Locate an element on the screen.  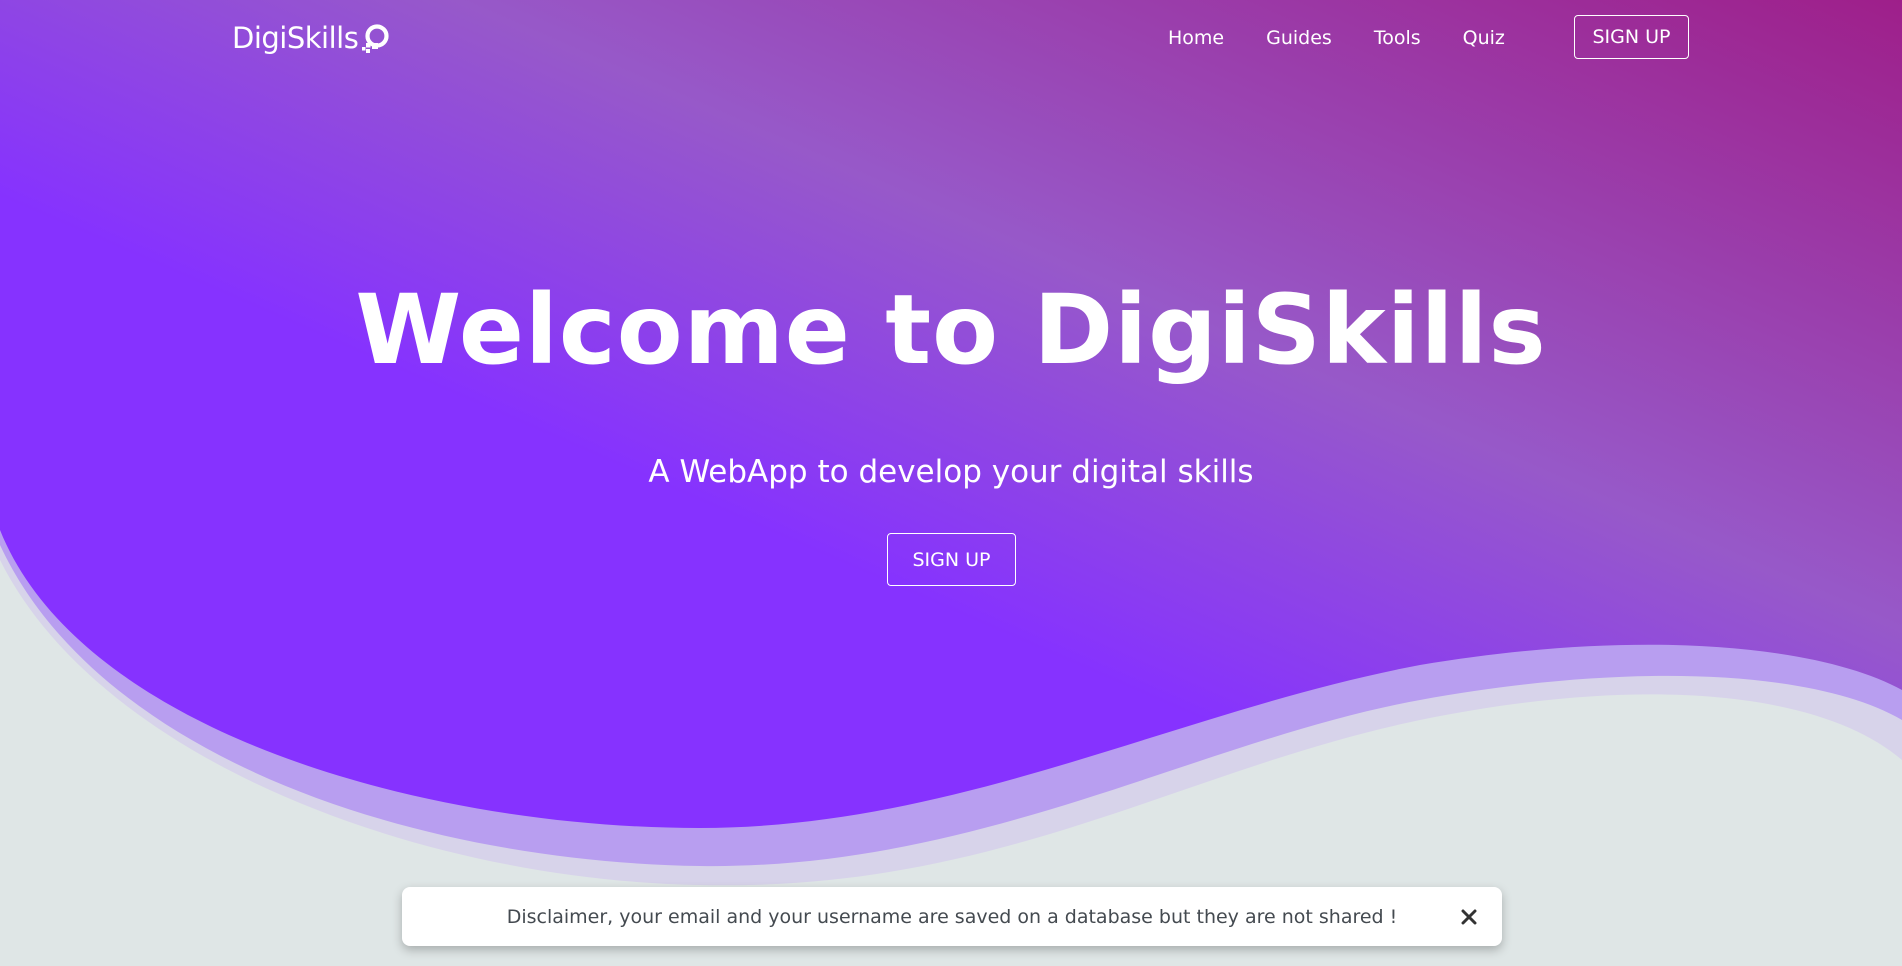
brand-name: DigiSkills is located at coordinates (295, 38).